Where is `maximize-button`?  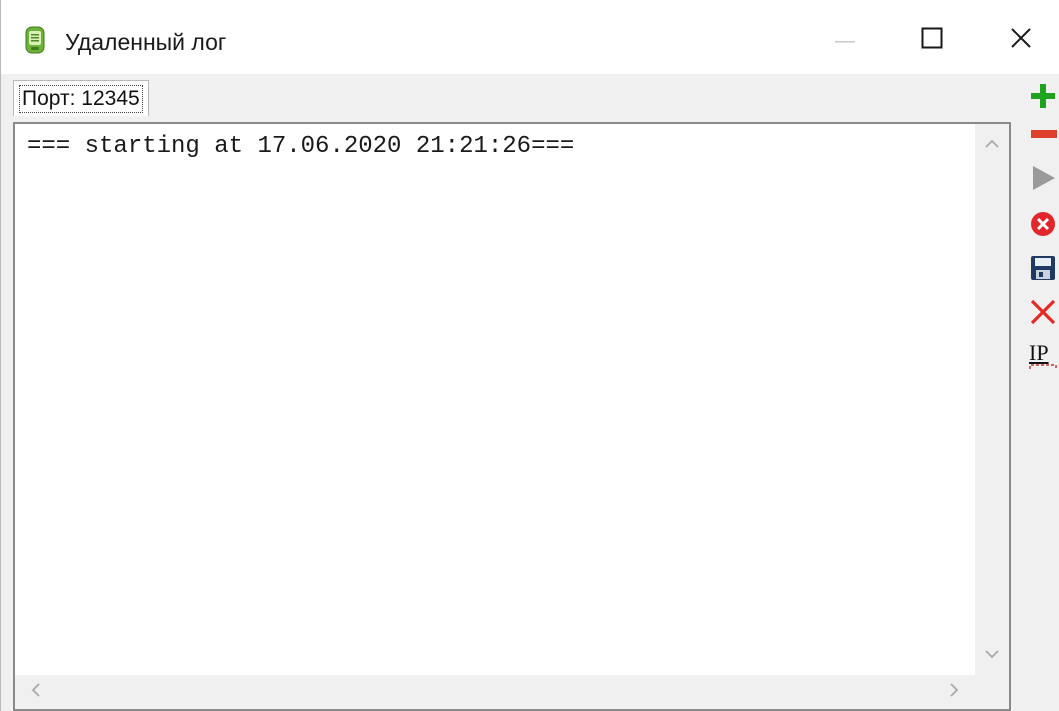
maximize-button is located at coordinates (932, 40).